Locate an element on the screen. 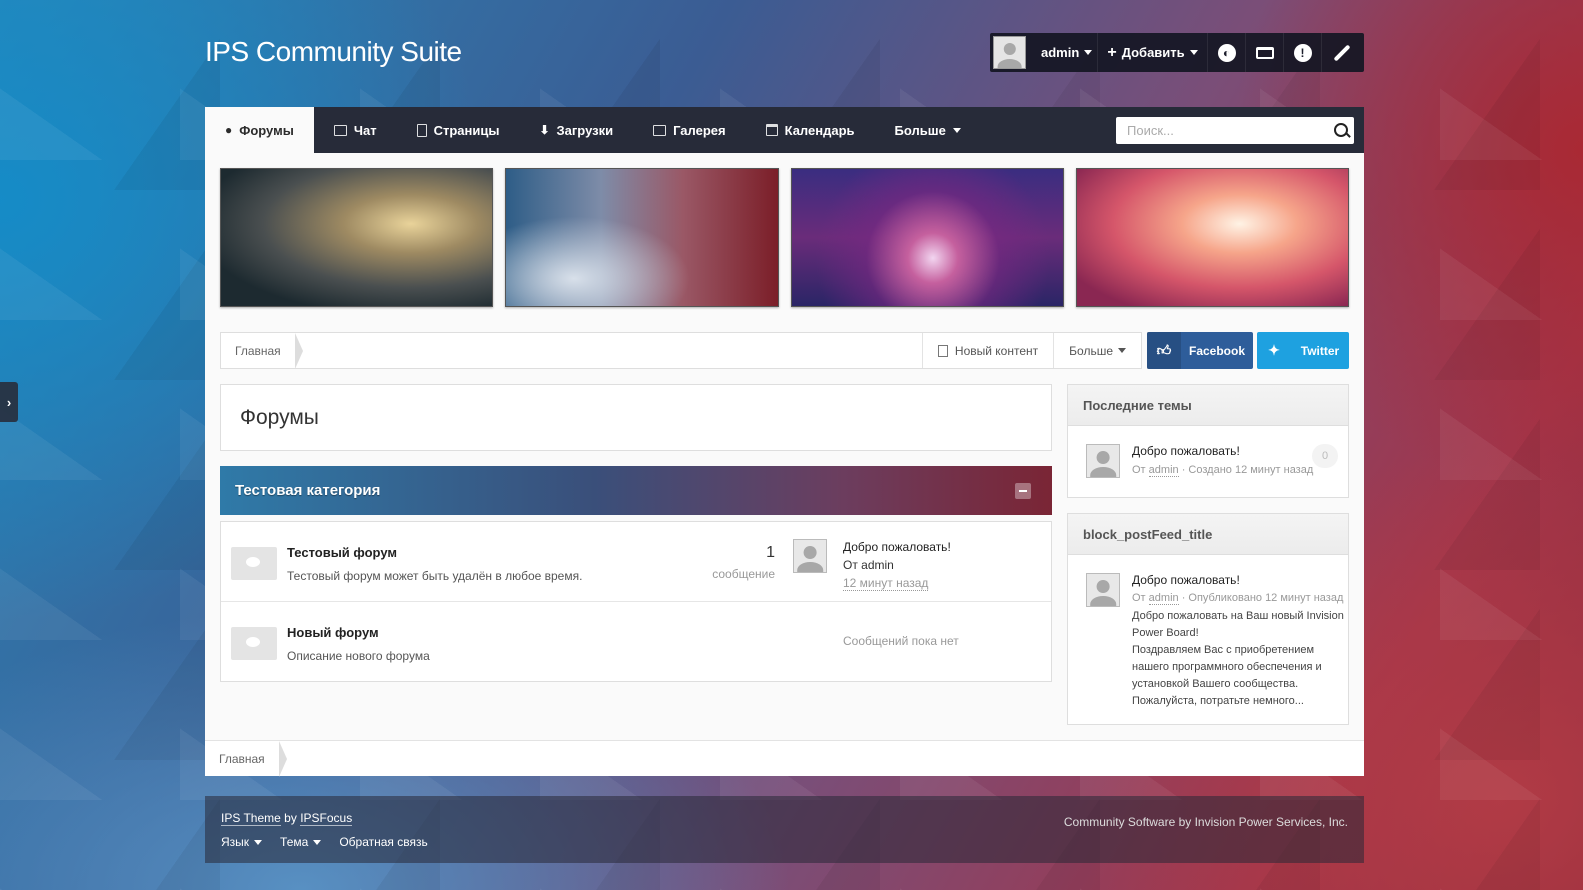  brush-icon-glyph is located at coordinates (1342, 52).